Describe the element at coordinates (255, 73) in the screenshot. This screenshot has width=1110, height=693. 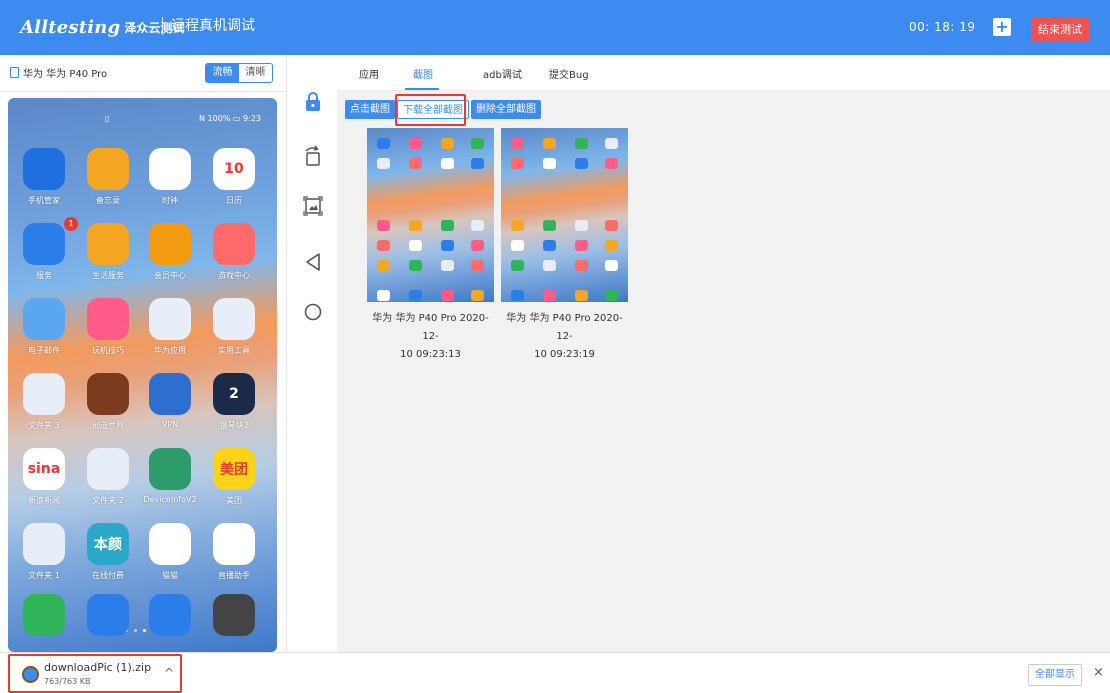
I see `quality-hd-button: 清晰` at that location.